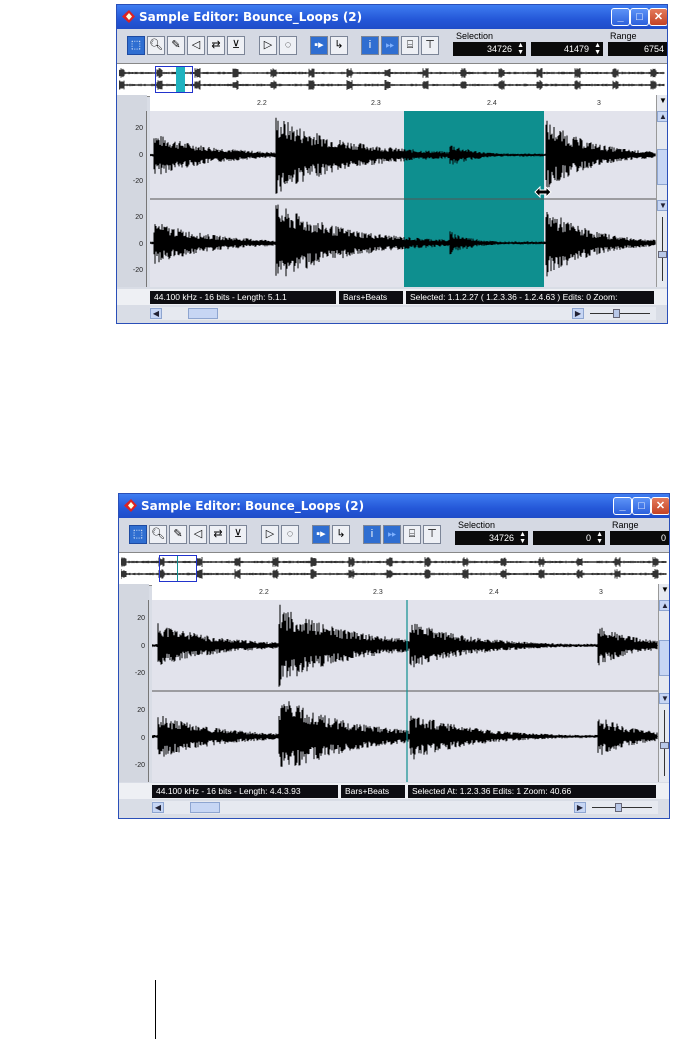  What do you see at coordinates (143, 646) in the screenshot?
I see `amp-label: 0` at bounding box center [143, 646].